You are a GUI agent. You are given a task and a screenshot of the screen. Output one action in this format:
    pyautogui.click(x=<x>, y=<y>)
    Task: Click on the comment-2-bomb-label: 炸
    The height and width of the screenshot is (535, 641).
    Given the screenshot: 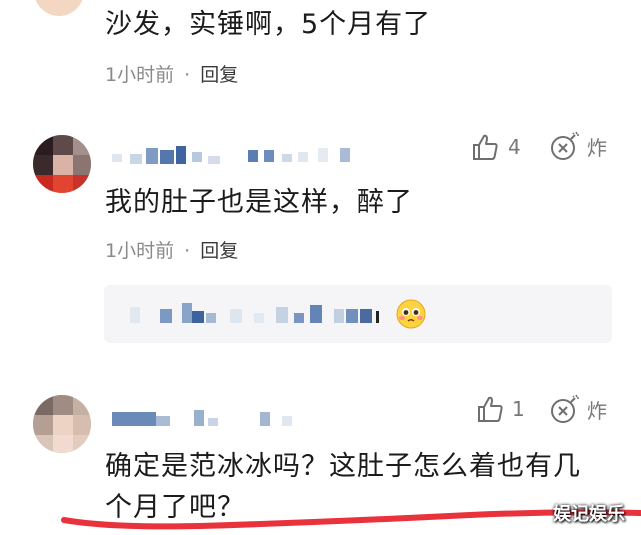 What is the action you would take?
    pyautogui.click(x=597, y=148)
    